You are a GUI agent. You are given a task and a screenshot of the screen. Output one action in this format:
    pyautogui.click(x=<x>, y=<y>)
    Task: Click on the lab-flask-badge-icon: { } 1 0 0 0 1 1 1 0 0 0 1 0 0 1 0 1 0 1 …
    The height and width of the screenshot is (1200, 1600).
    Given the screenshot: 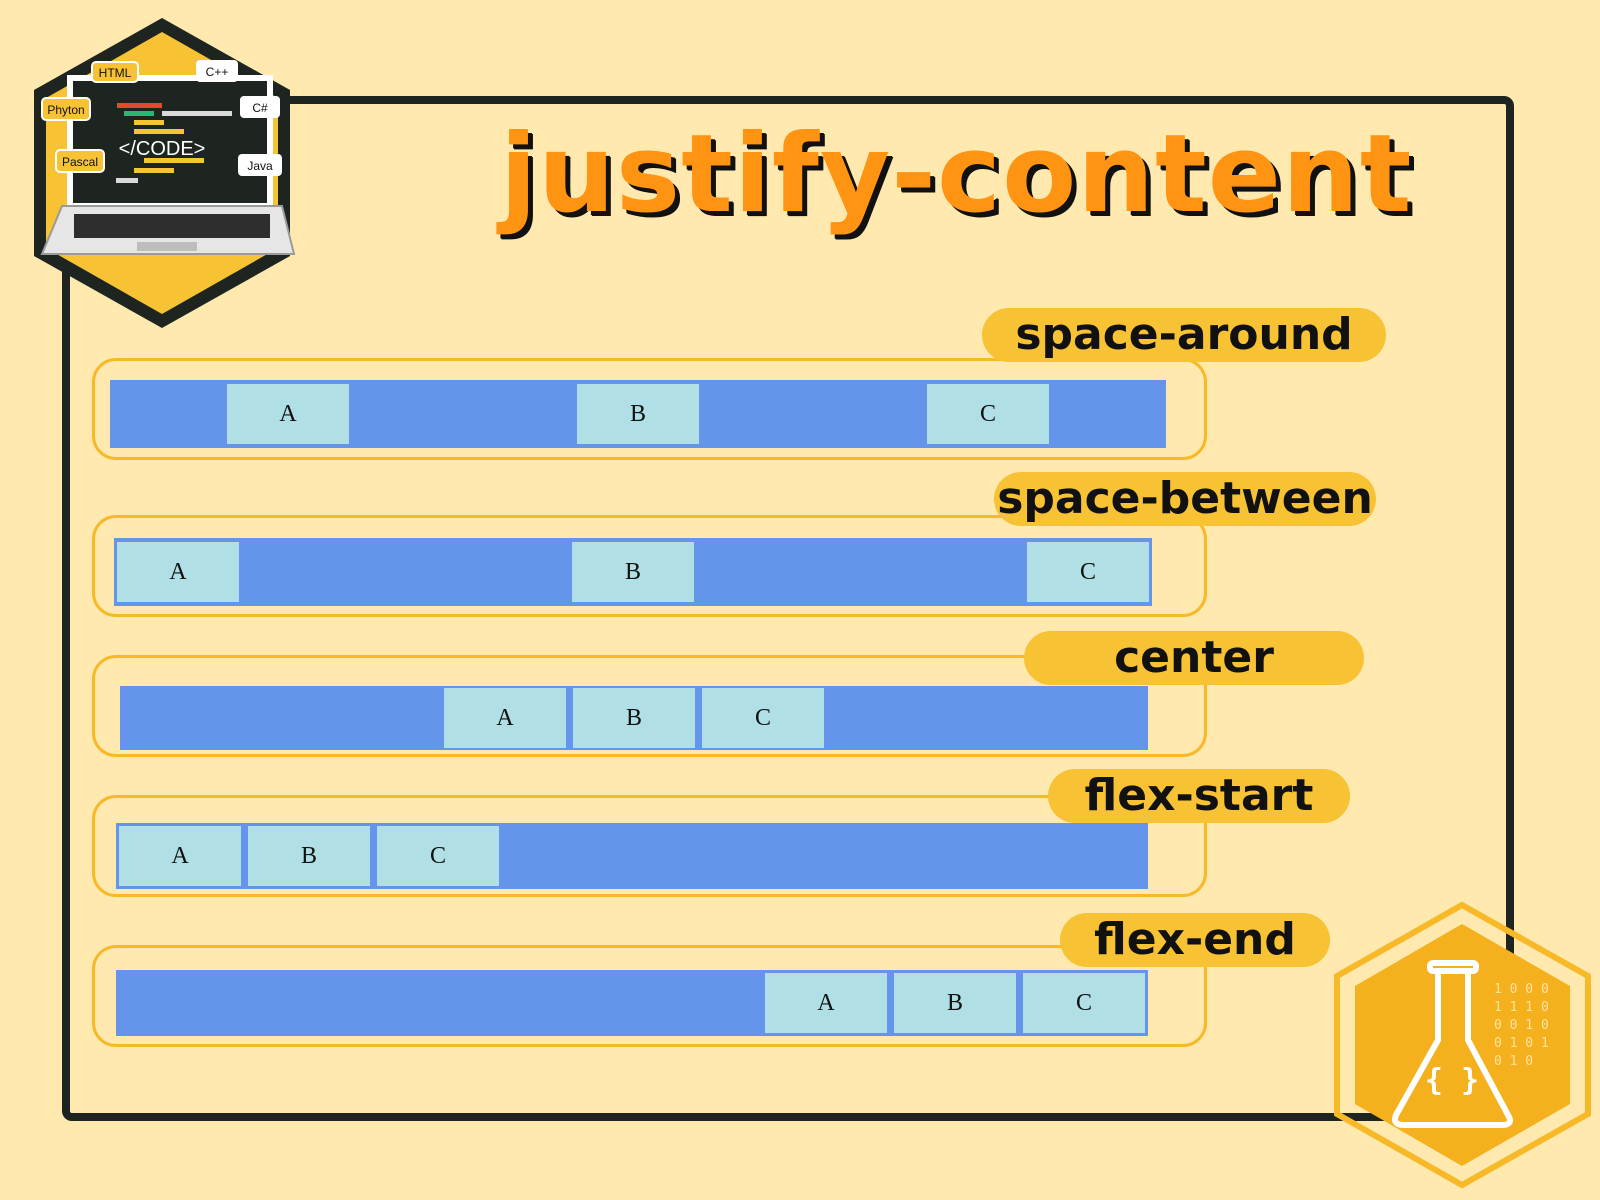 What is the action you would take?
    pyautogui.click(x=1462, y=1045)
    